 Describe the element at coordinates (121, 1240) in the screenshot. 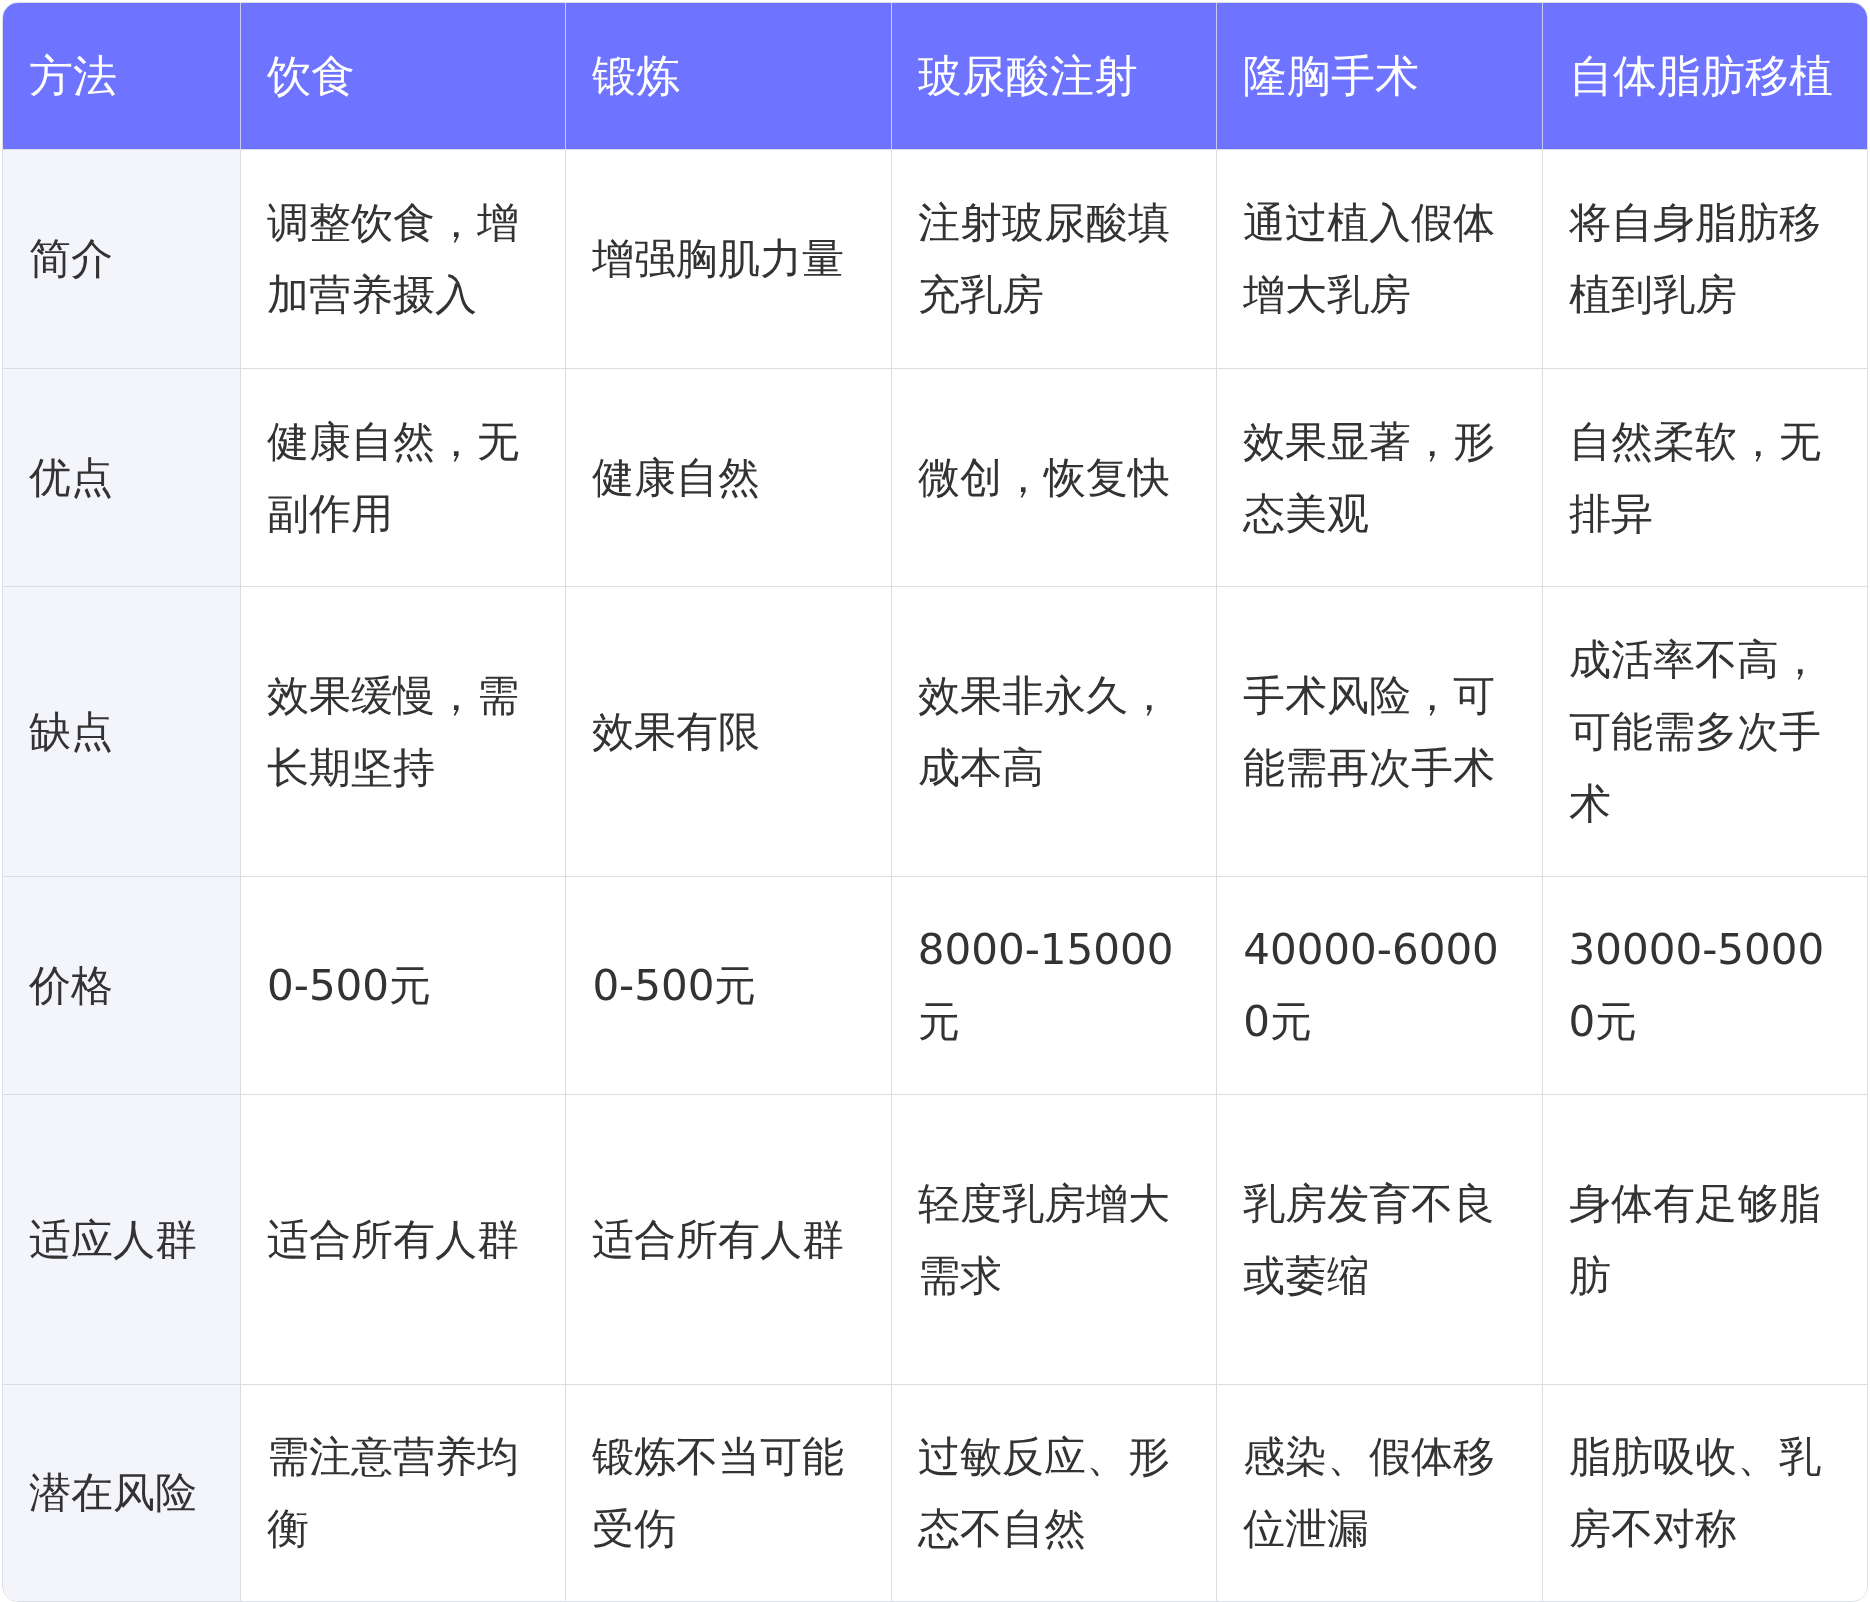

I see `row-header: 适应人群` at that location.